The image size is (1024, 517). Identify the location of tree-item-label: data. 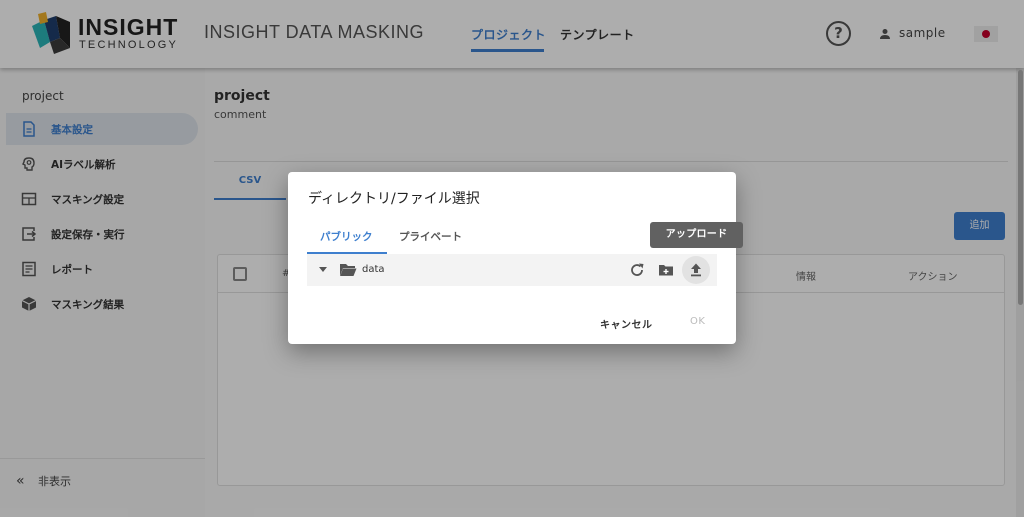
(373, 269).